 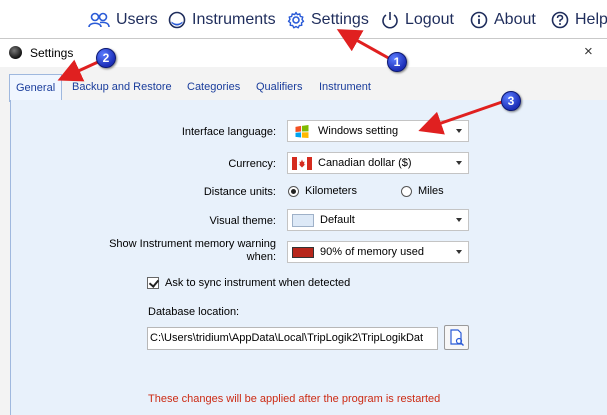 I want to click on memory-warning-label-line1: Show Instrument memory warning, so click(x=192, y=244).